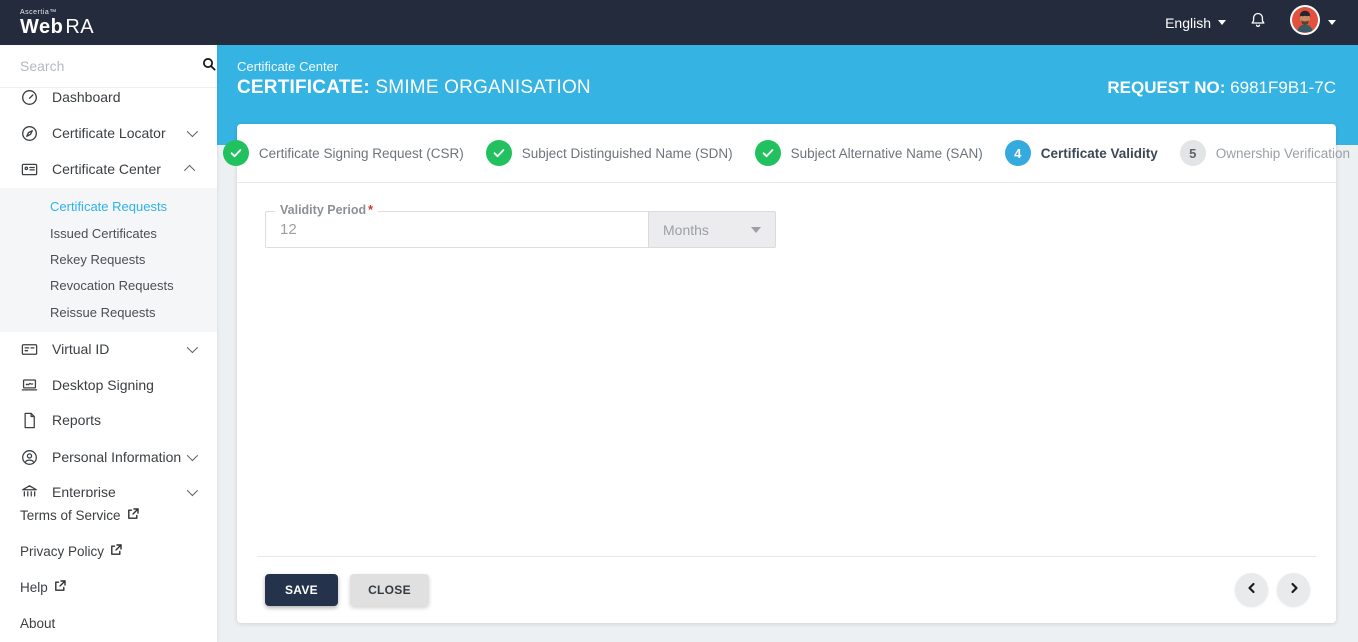 Image resolution: width=1358 pixels, height=642 pixels. Describe the element at coordinates (34, 587) in the screenshot. I see `link-label: Help` at that location.